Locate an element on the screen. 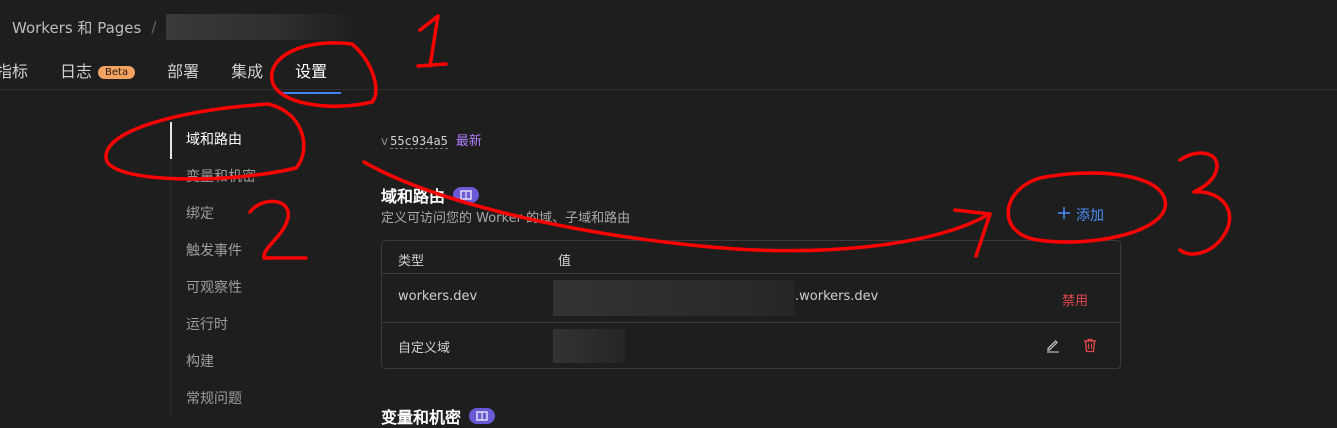 The width and height of the screenshot is (1337, 428). table-header: 类型 值 is located at coordinates (751, 257).